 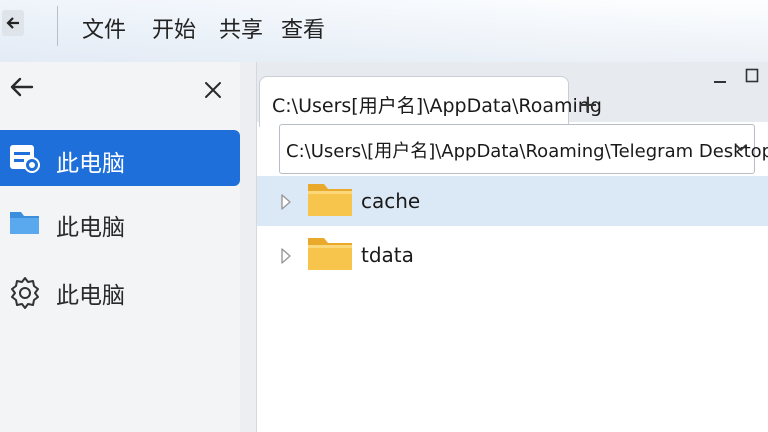 I want to click on file-row-tdata: tdata, so click(x=512, y=255).